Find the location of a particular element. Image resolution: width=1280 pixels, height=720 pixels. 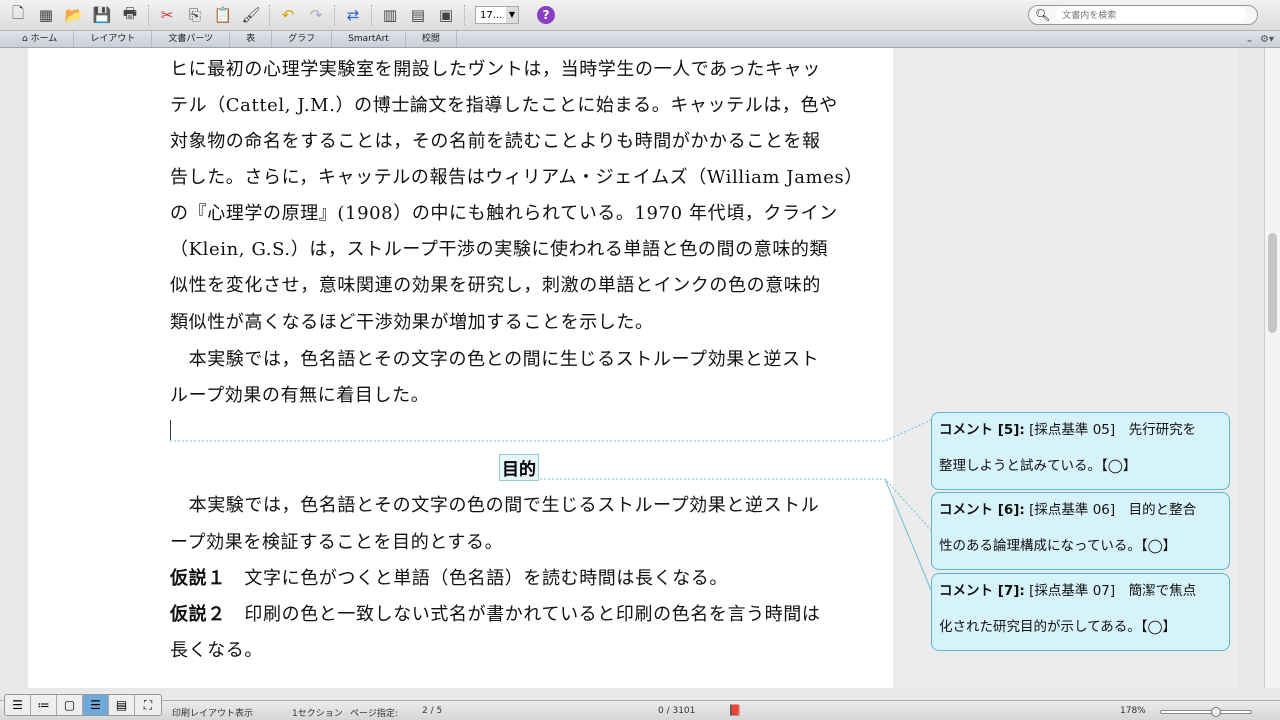

comment-text: 性のある論理構成になっている。【◯】 is located at coordinates (1058, 546).